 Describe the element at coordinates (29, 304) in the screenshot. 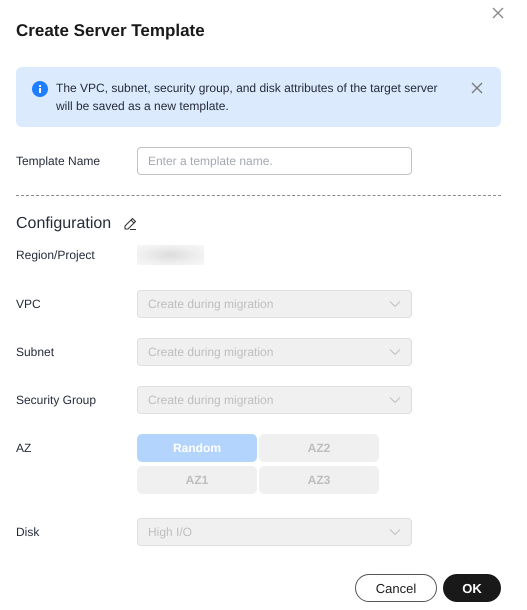

I see `field-label: VPC` at that location.